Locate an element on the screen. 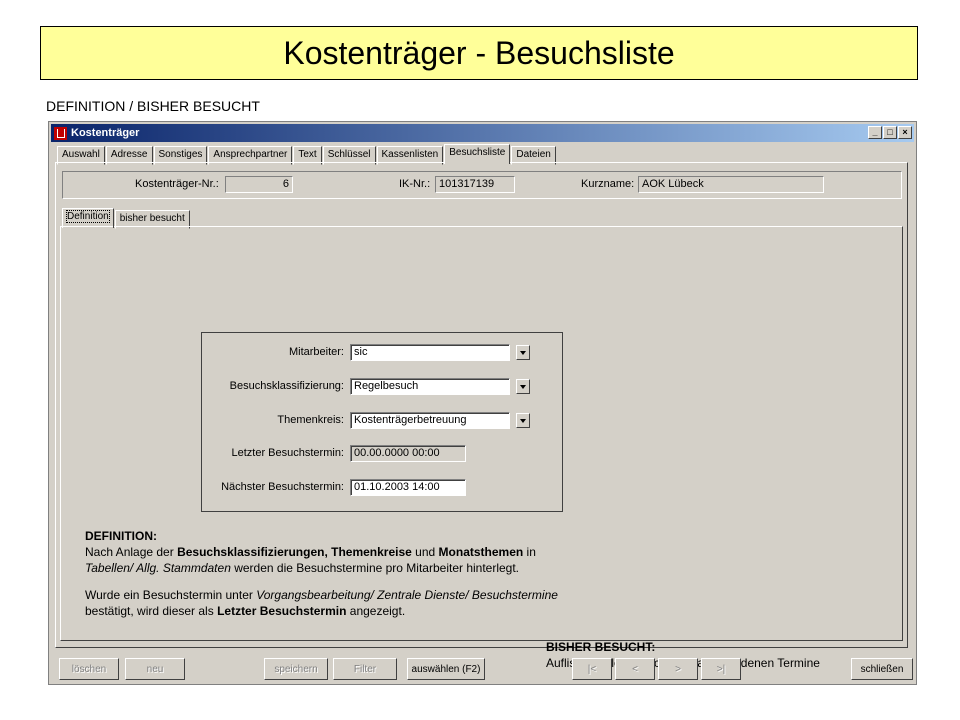  loeschen-button: löschen is located at coordinates (89, 669).